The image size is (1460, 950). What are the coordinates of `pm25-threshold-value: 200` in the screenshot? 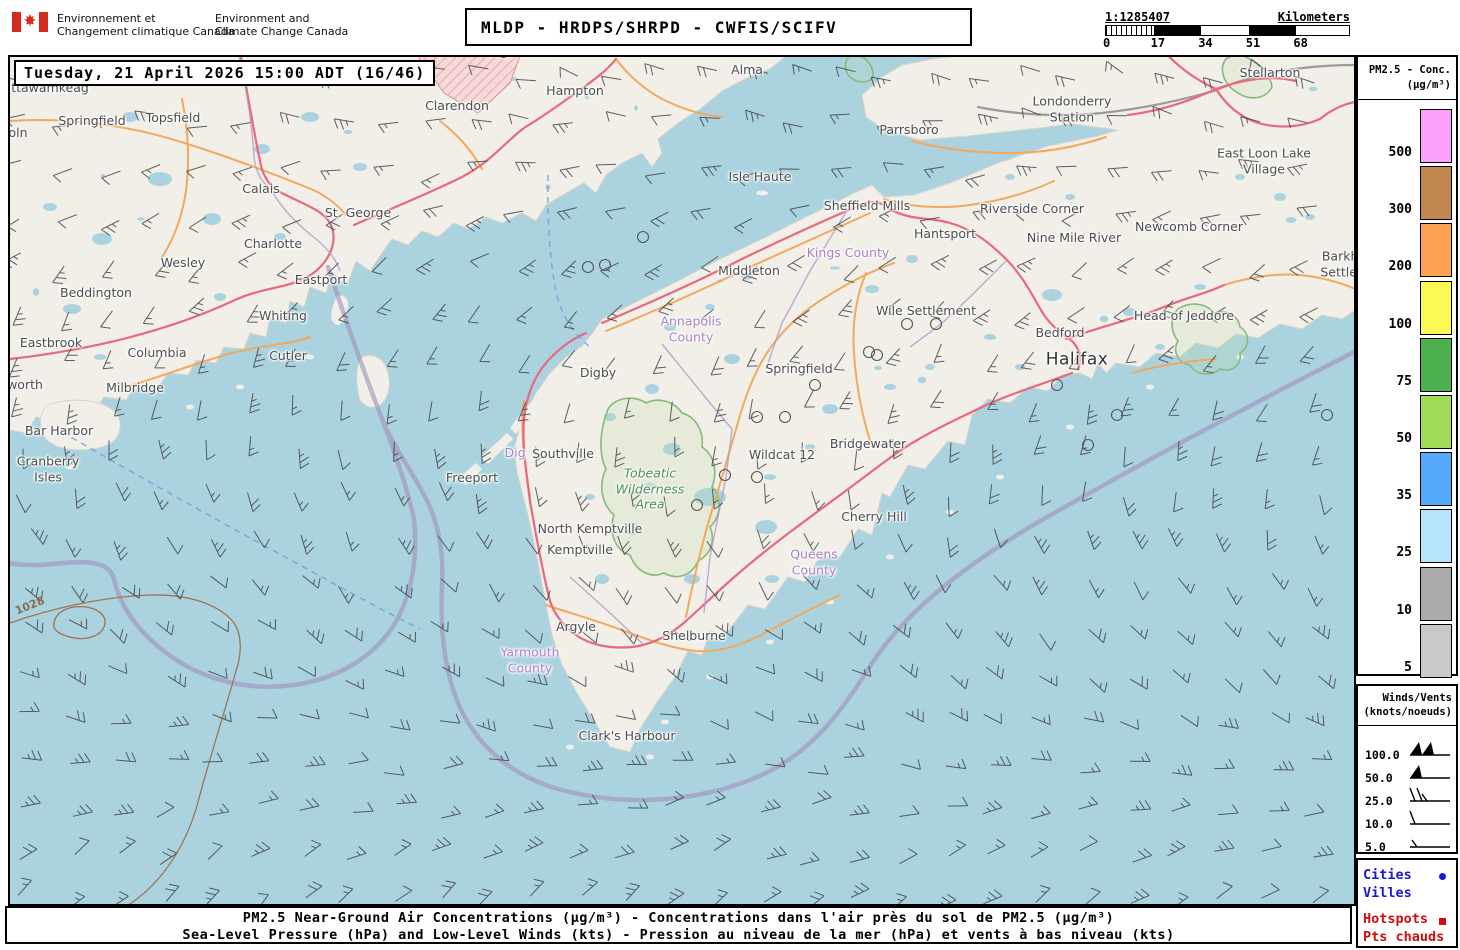 It's located at (1400, 267).